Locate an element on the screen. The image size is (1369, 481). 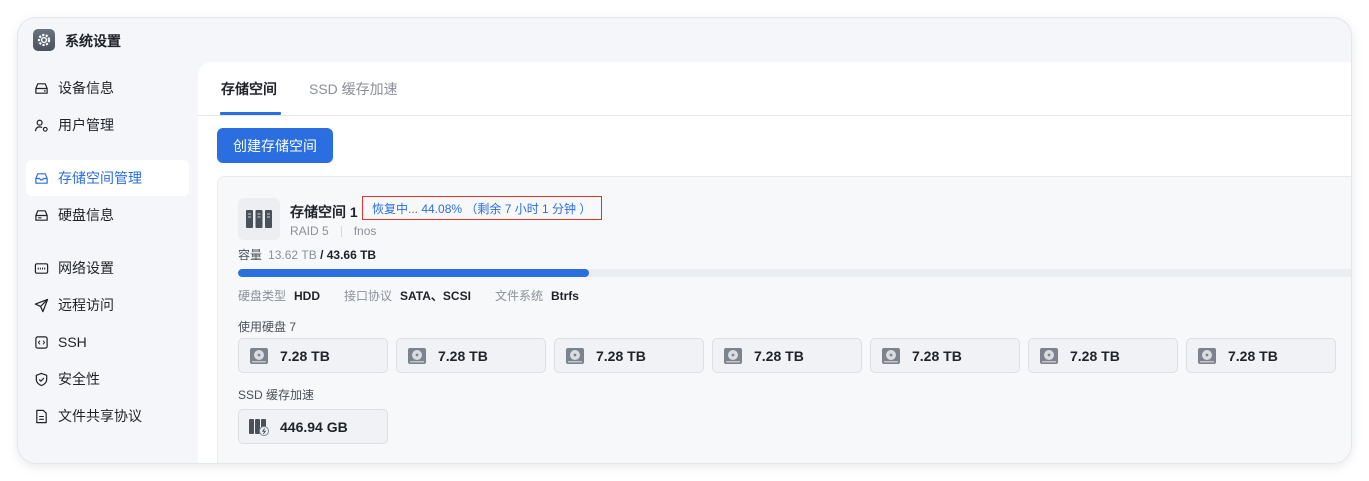
sidebar-item-label: 硬盘信息 is located at coordinates (86, 215).